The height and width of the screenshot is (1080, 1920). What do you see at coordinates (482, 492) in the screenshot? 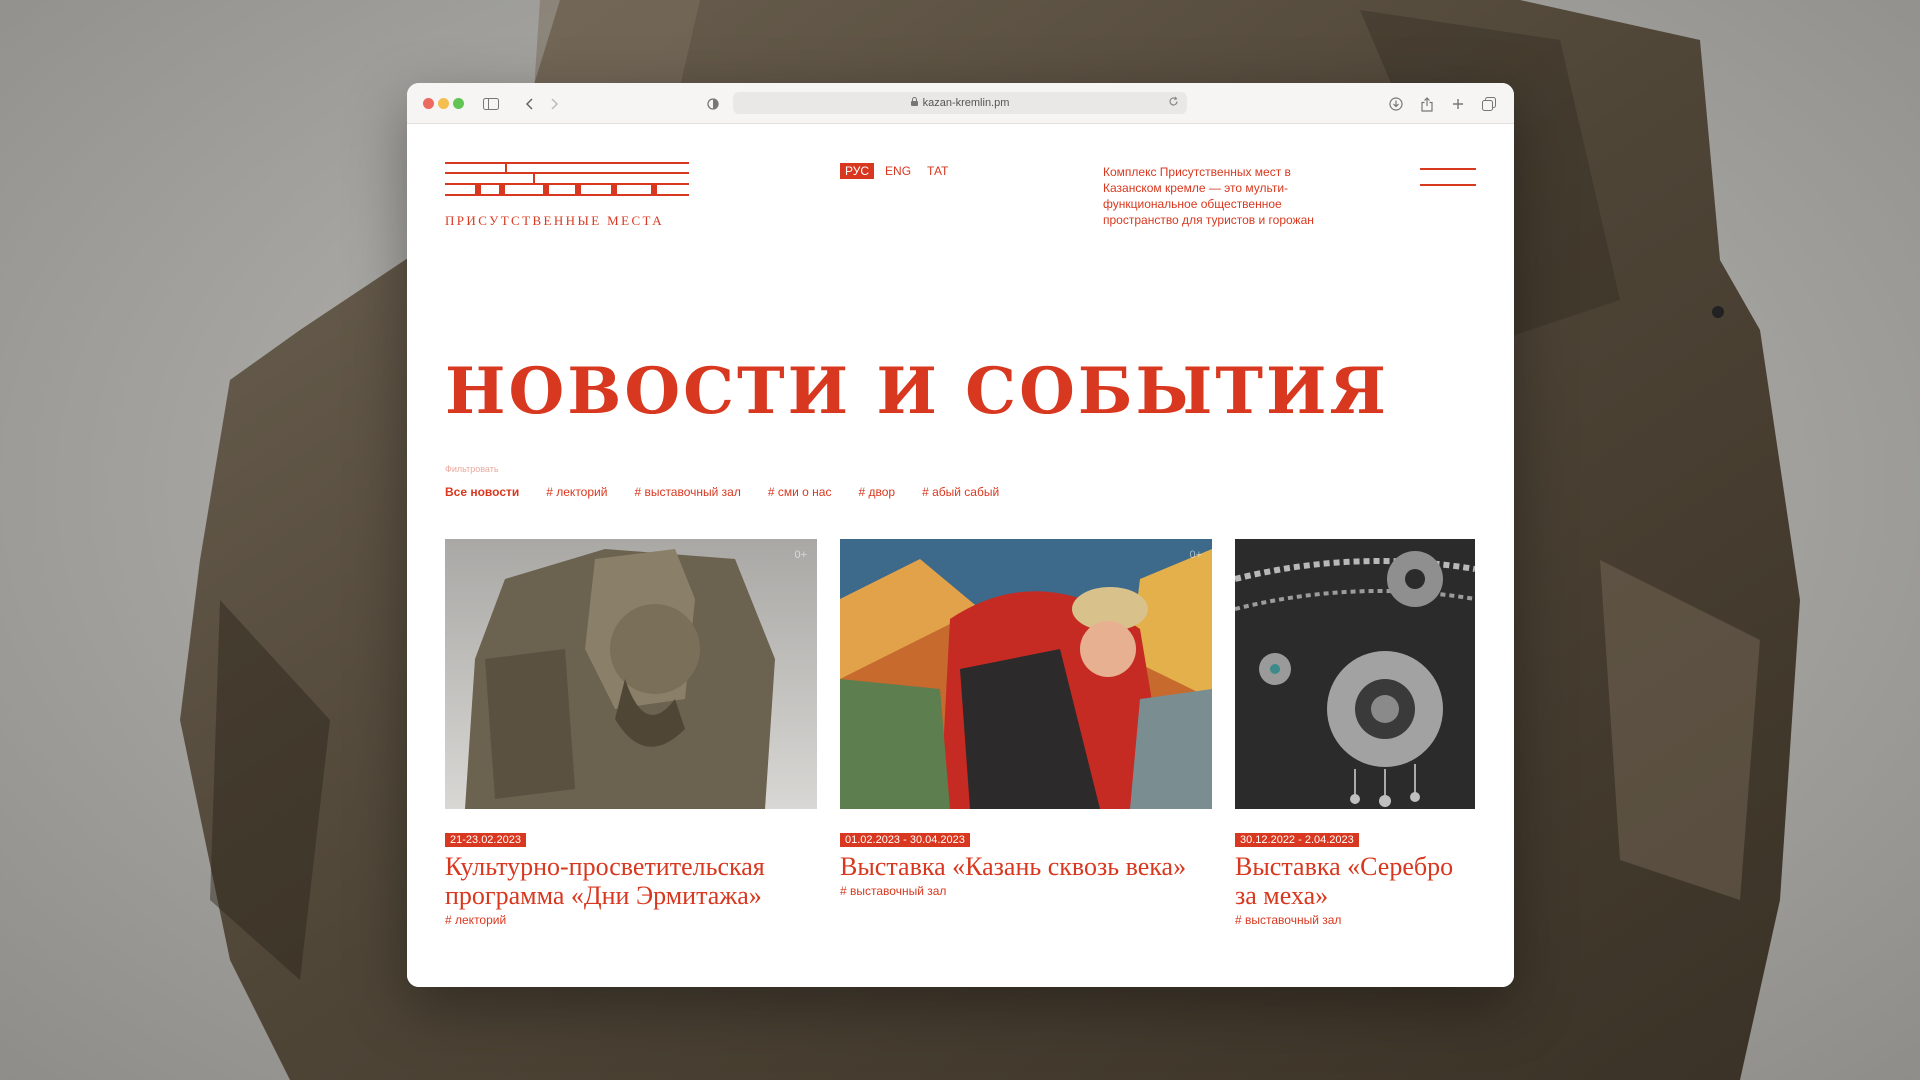
I see `filter-all-news: Все новости` at bounding box center [482, 492].